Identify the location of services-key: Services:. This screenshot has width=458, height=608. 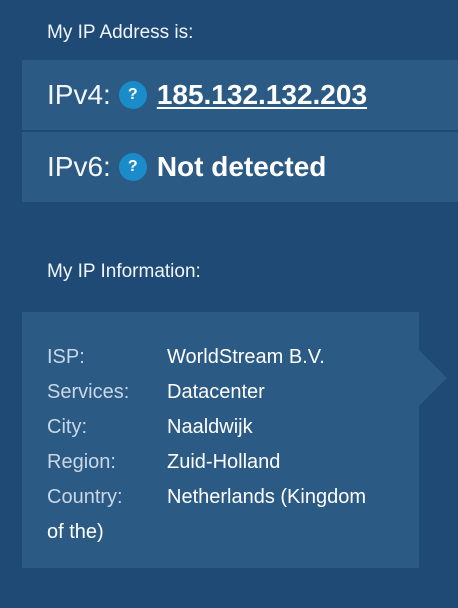
(88, 392).